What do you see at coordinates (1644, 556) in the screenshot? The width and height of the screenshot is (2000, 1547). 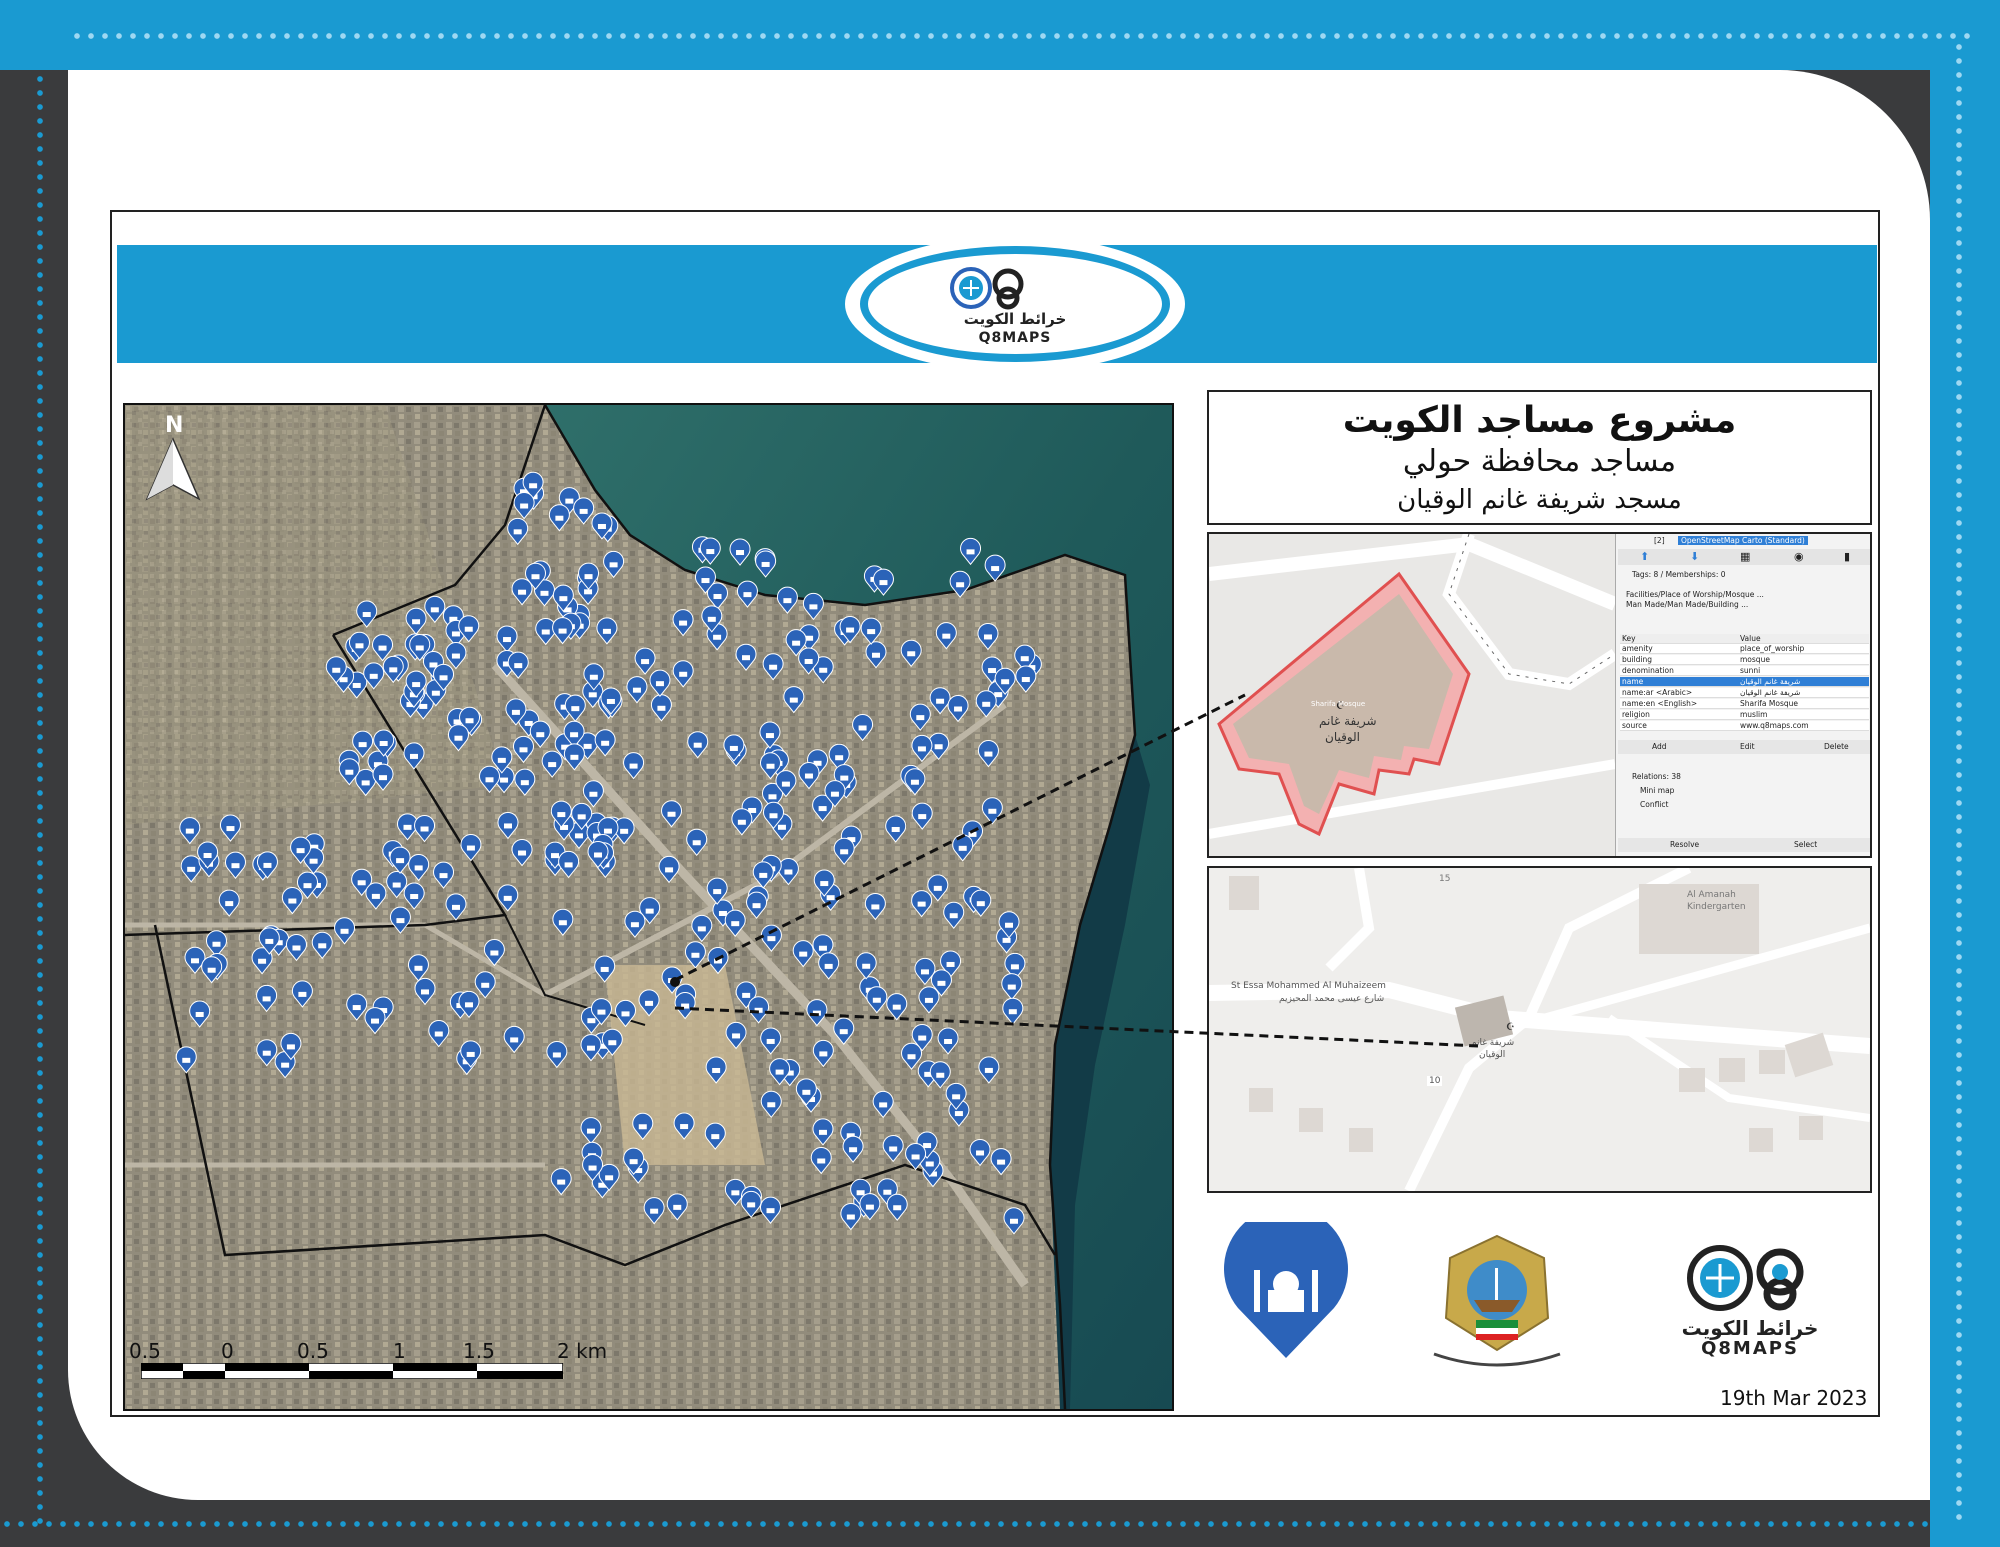 I see `up-arrow-icon: ⬆` at bounding box center [1644, 556].